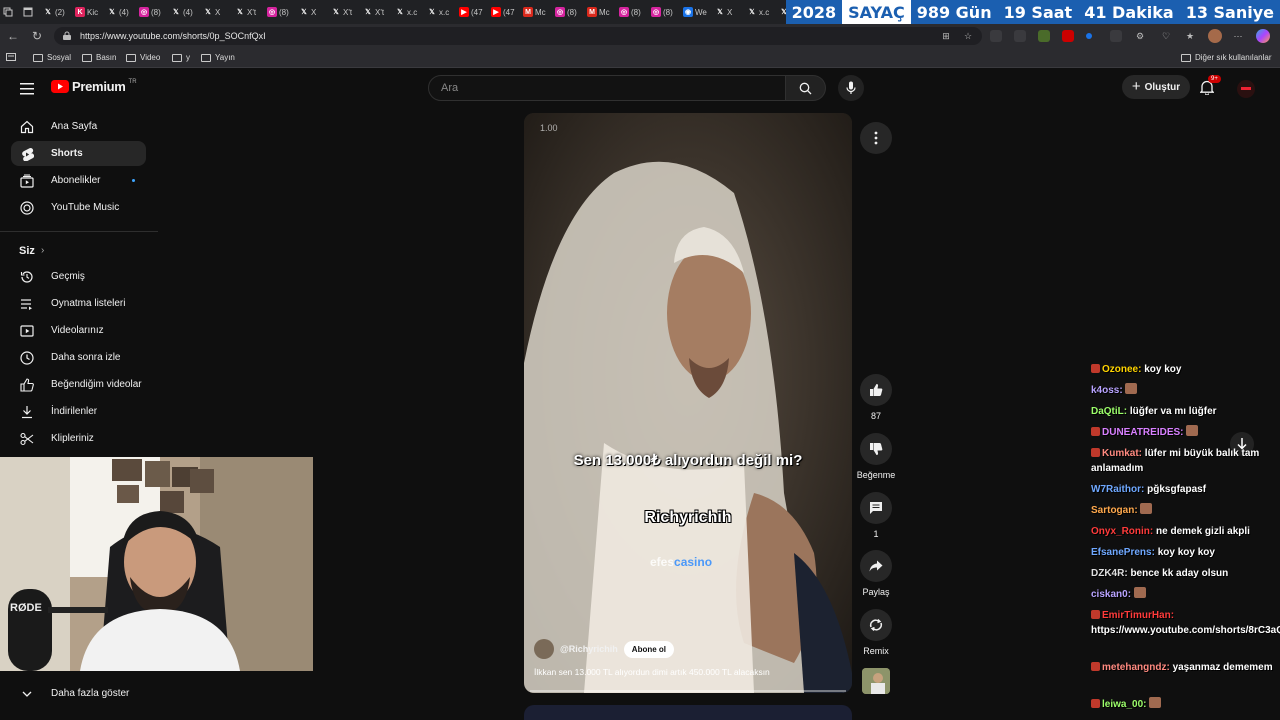  Describe the element at coordinates (181, 57) in the screenshot. I see `bookmark-folder: y` at that location.